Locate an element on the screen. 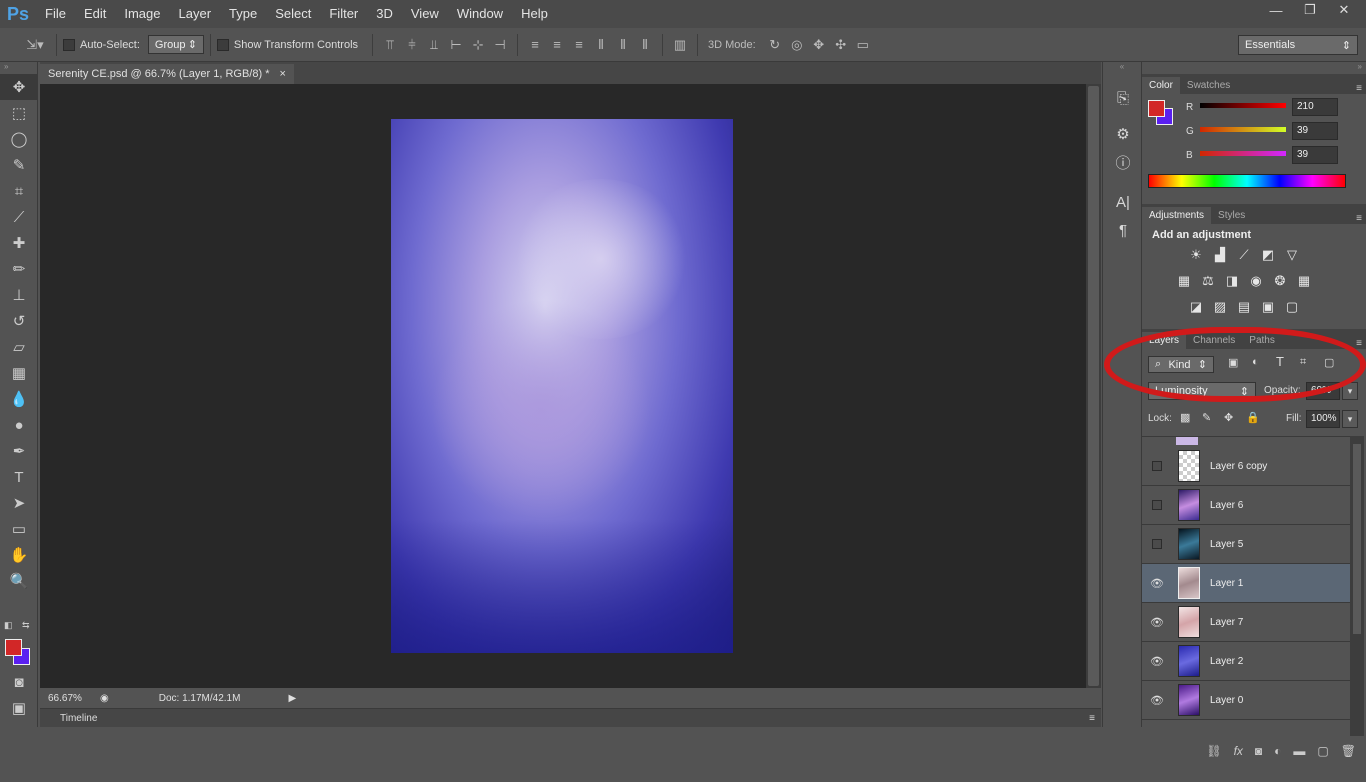 The image size is (1366, 782). distribute-top-icon: ≡ is located at coordinates (535, 44).